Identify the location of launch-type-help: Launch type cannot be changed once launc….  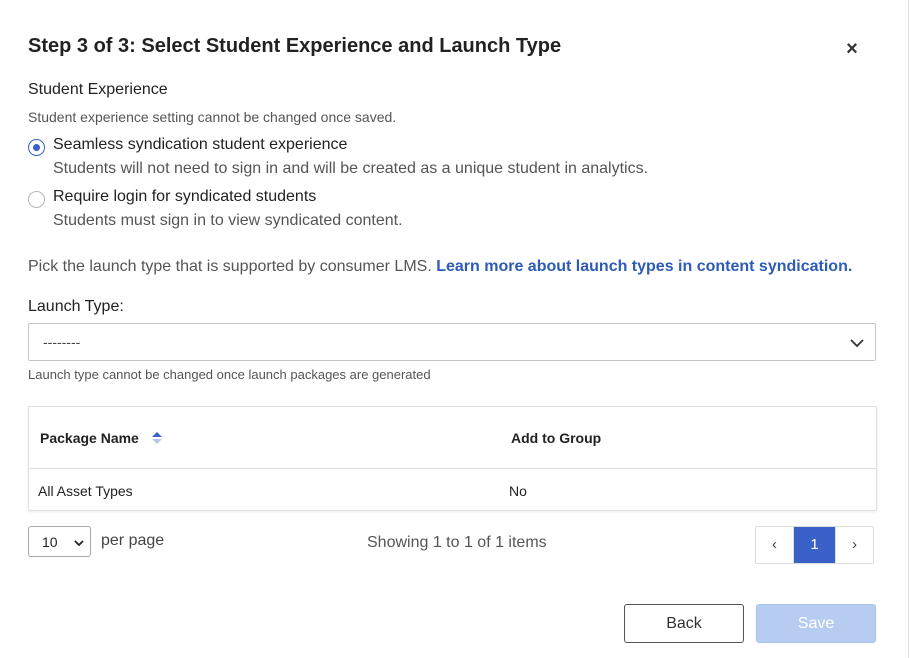
(229, 374).